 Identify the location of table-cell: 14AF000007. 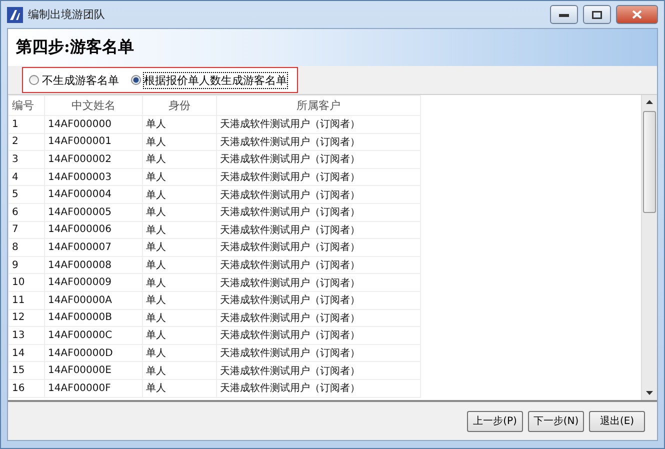
(93, 247).